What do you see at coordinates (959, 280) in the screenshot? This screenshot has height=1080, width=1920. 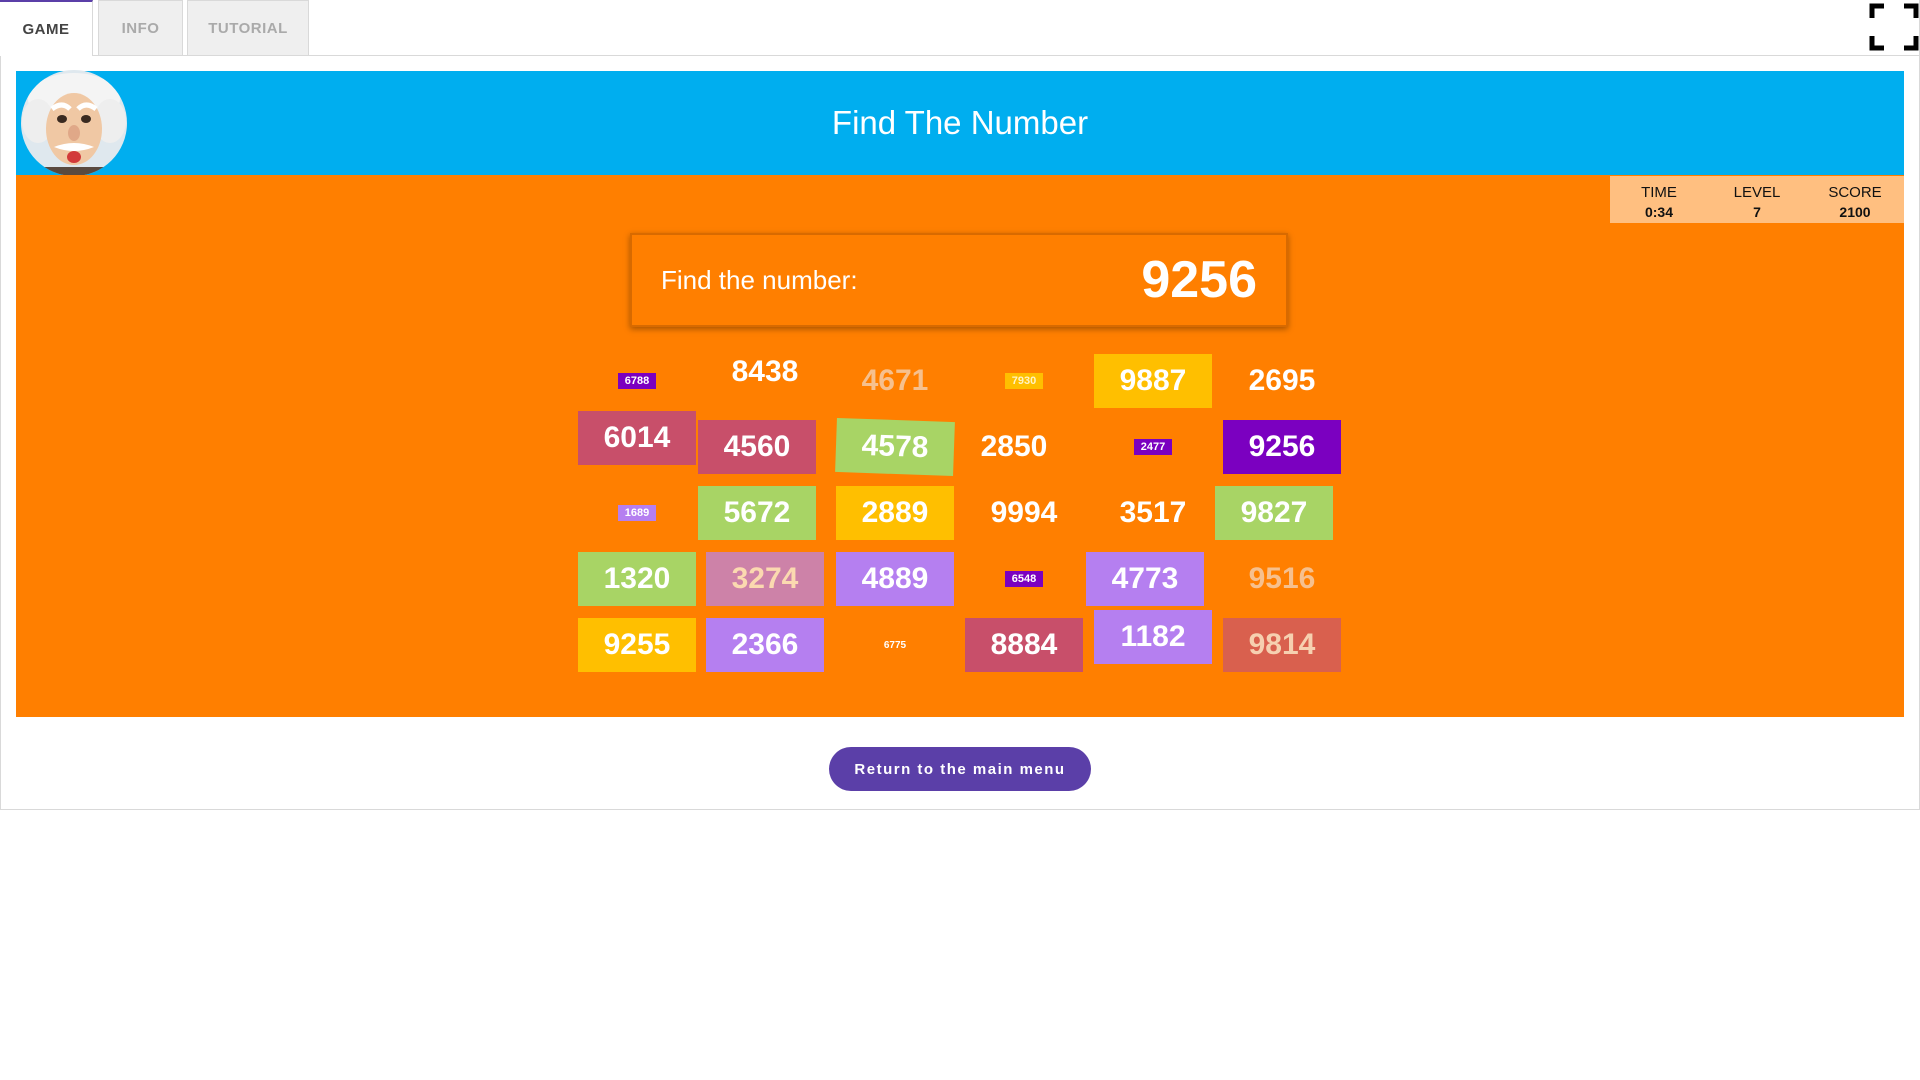 I see `target-panel: Find the number: 9256` at bounding box center [959, 280].